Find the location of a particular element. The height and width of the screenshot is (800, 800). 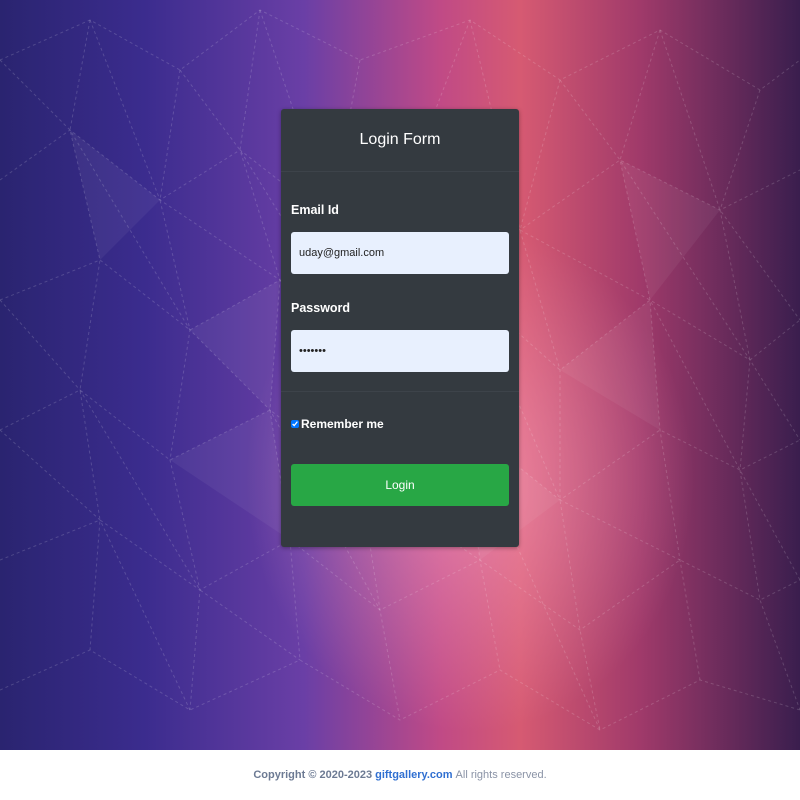

footer-rights: All rights reserved. is located at coordinates (501, 775).